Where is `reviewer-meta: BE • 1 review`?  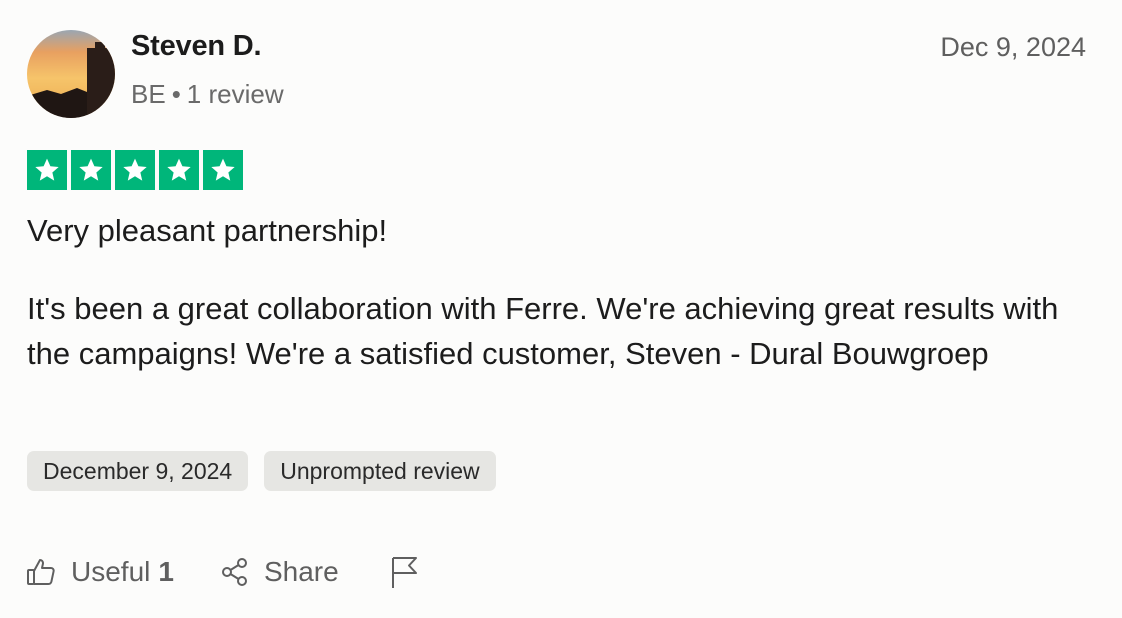 reviewer-meta: BE • 1 review is located at coordinates (207, 94).